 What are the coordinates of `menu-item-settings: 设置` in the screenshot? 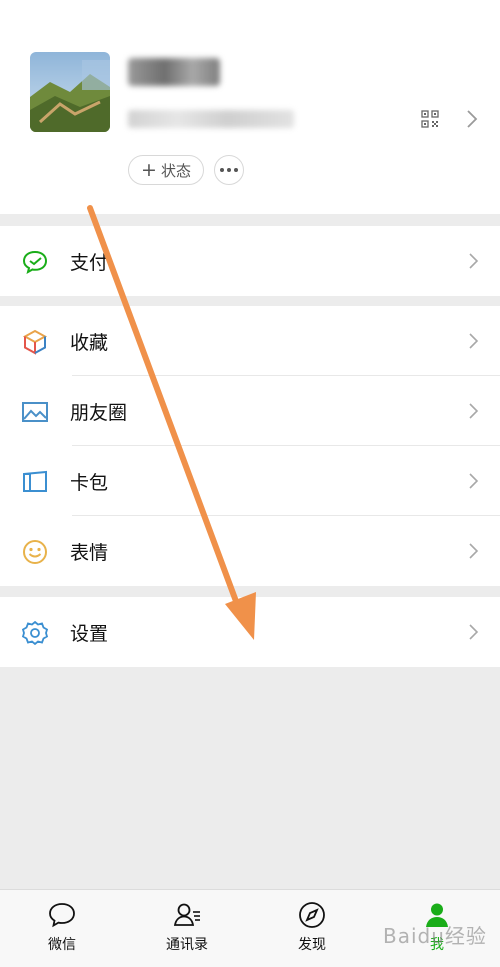 It's located at (250, 632).